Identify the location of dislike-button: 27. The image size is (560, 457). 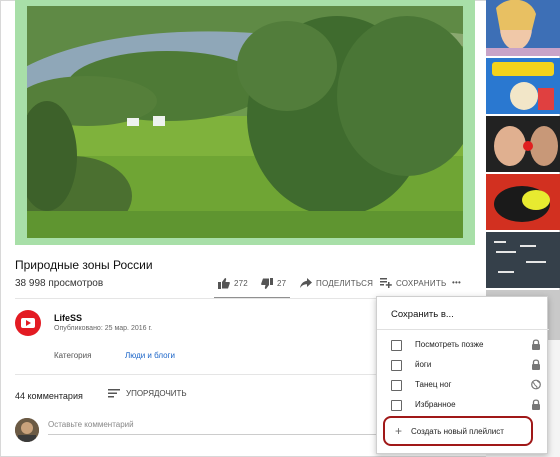
(273, 283).